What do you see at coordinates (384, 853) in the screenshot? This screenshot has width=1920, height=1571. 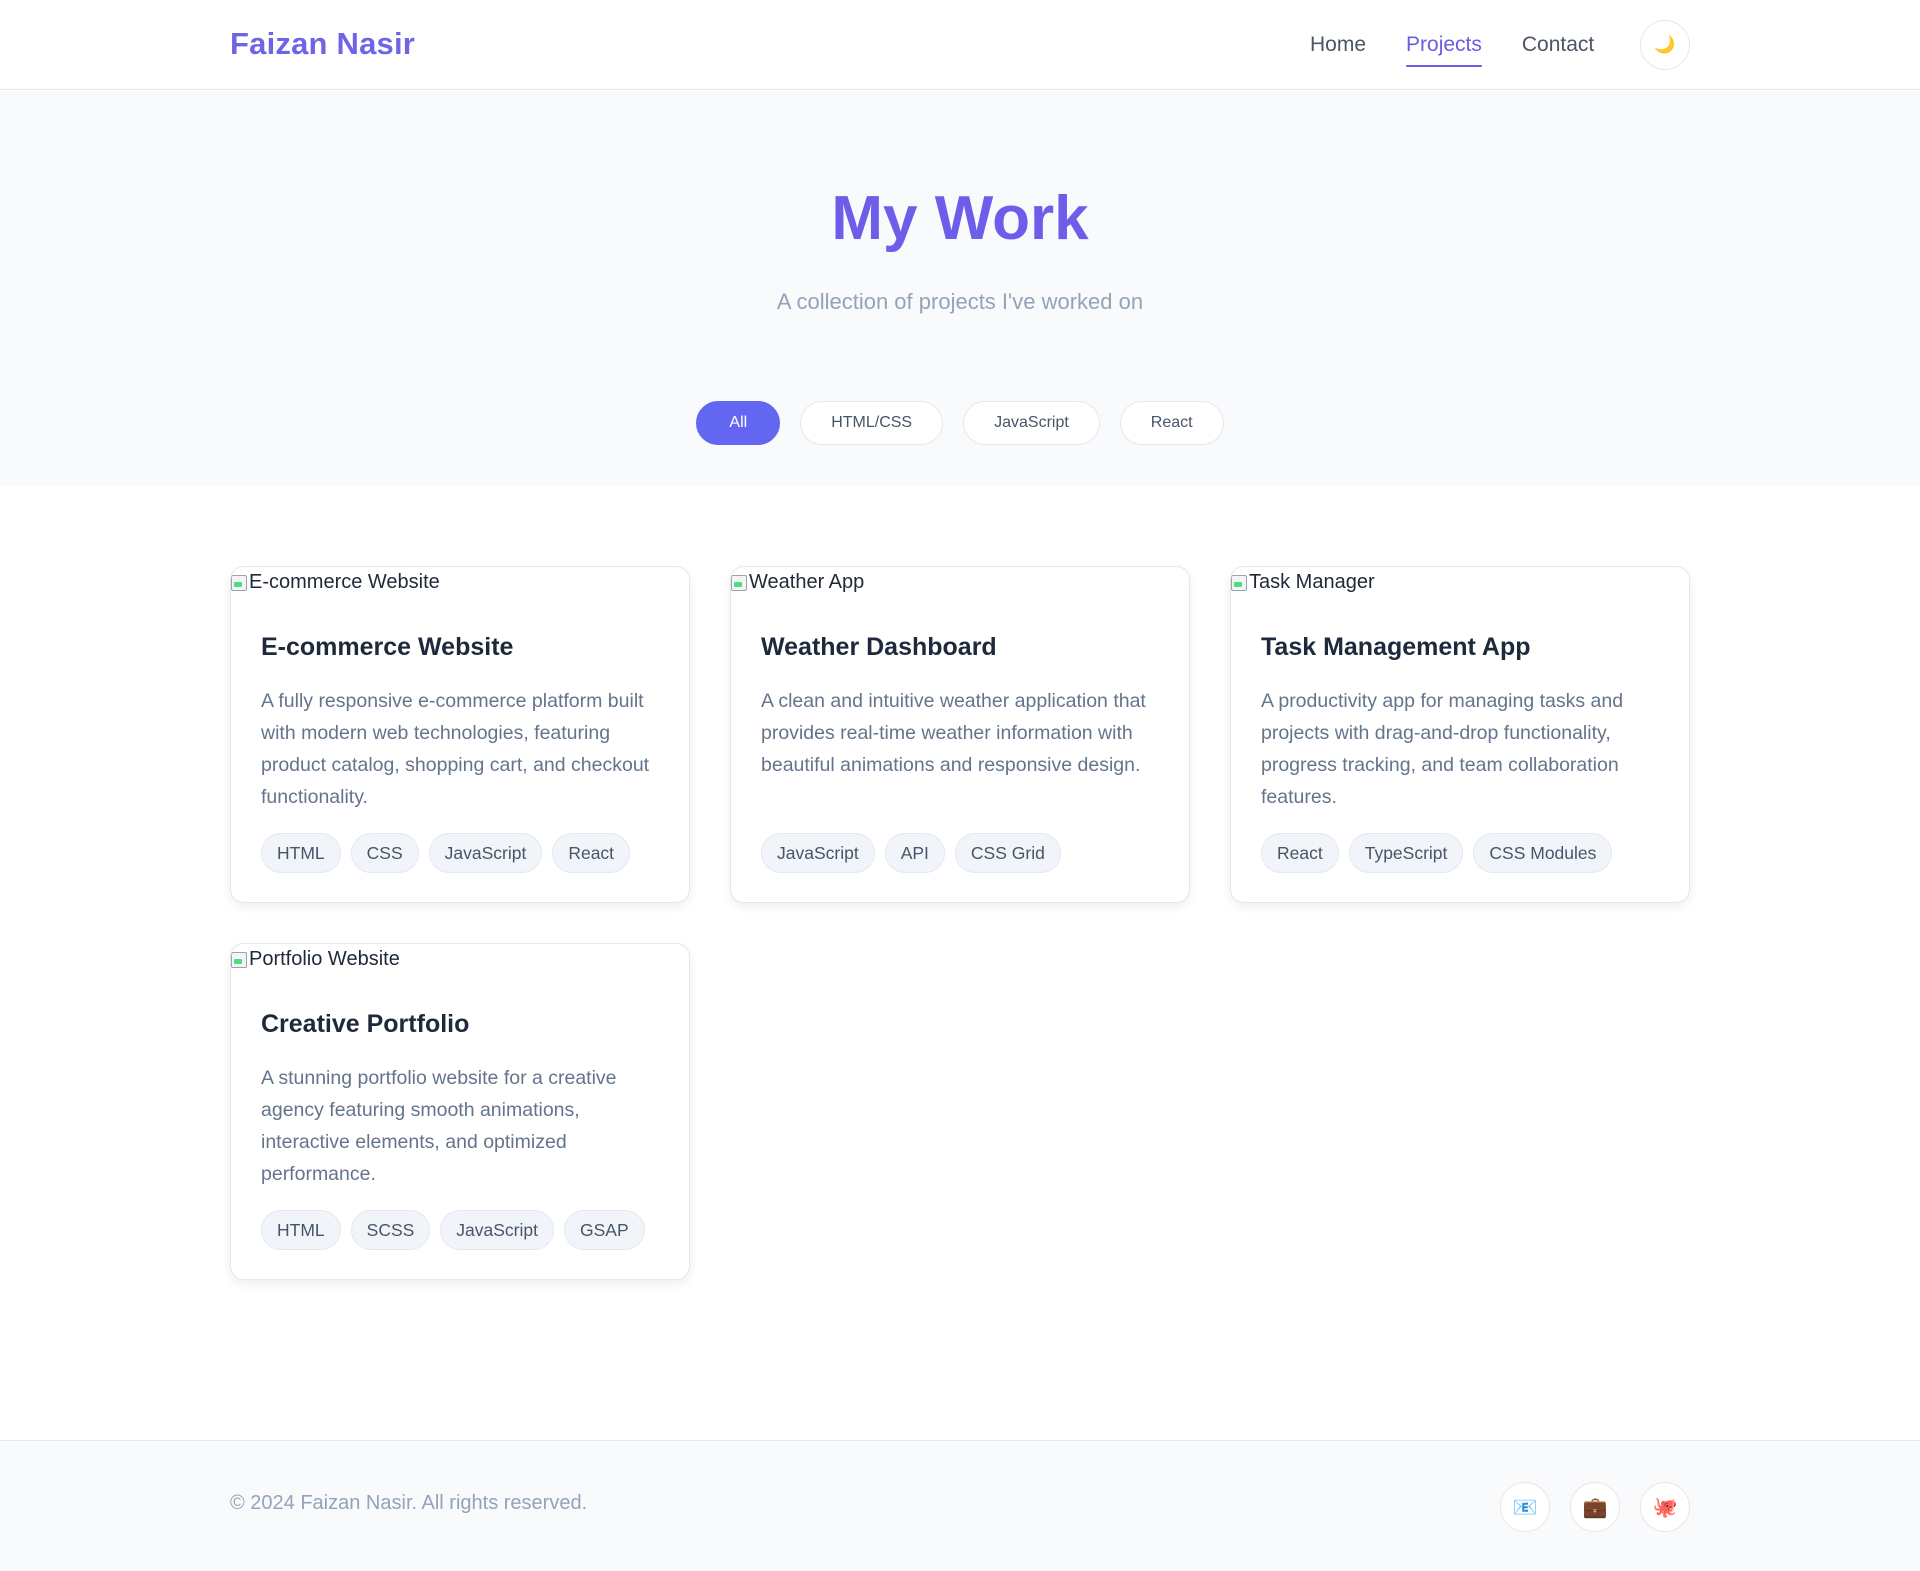 I see `tech-tag: CSS` at bounding box center [384, 853].